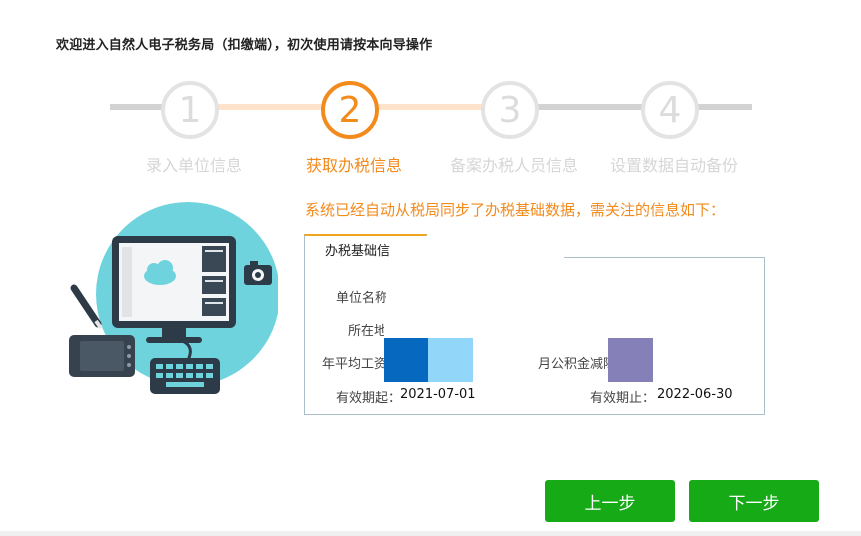 Image resolution: width=861 pixels, height=536 pixels. I want to click on valid-to-value: 2022-06-30, so click(695, 394).